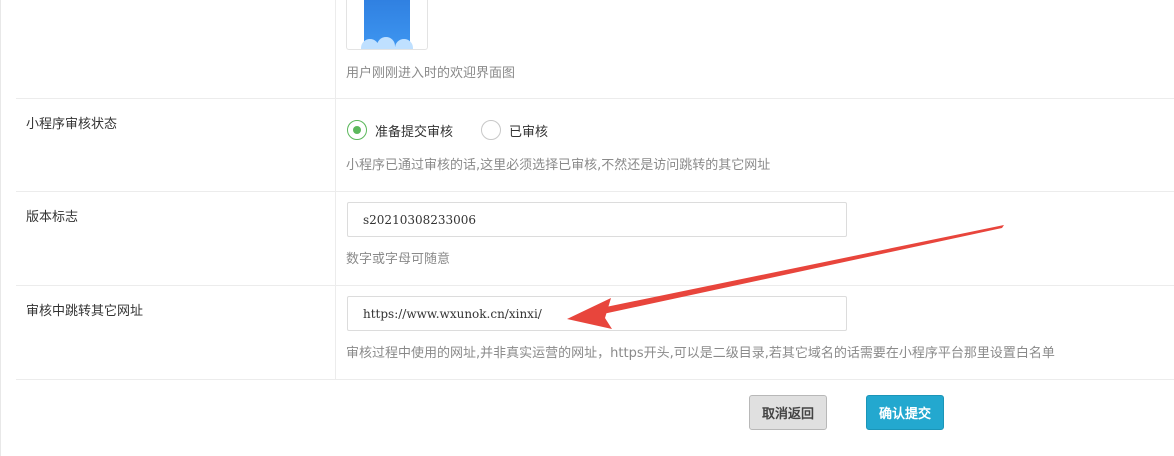 This screenshot has height=456, width=1174. I want to click on label-column: 小程序审核状态, so click(176, 145).